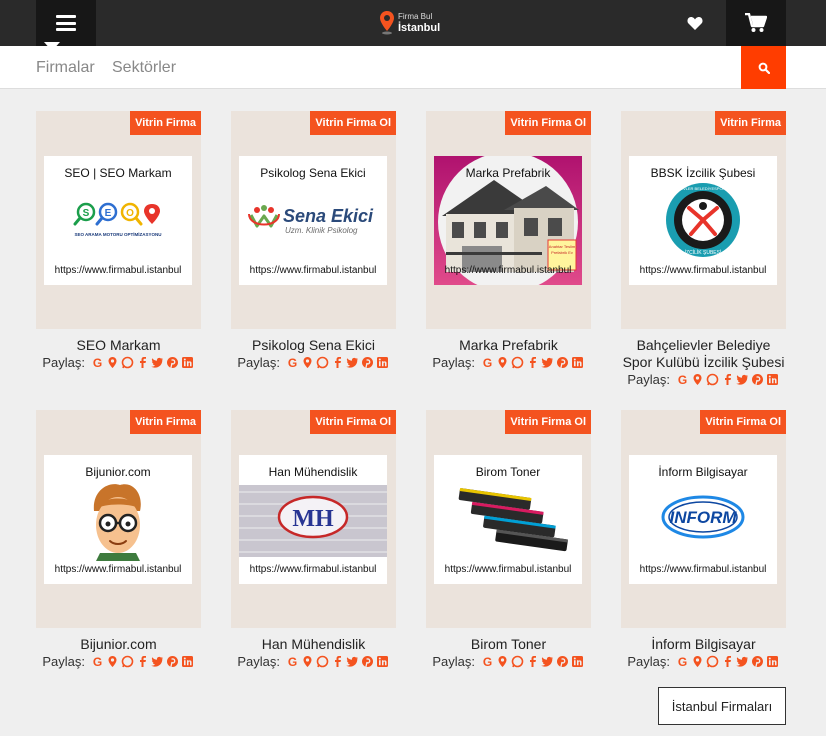 This screenshot has width=826, height=736. Describe the element at coordinates (118, 644) in the screenshot. I see `company-name: Bijunior.com` at that location.